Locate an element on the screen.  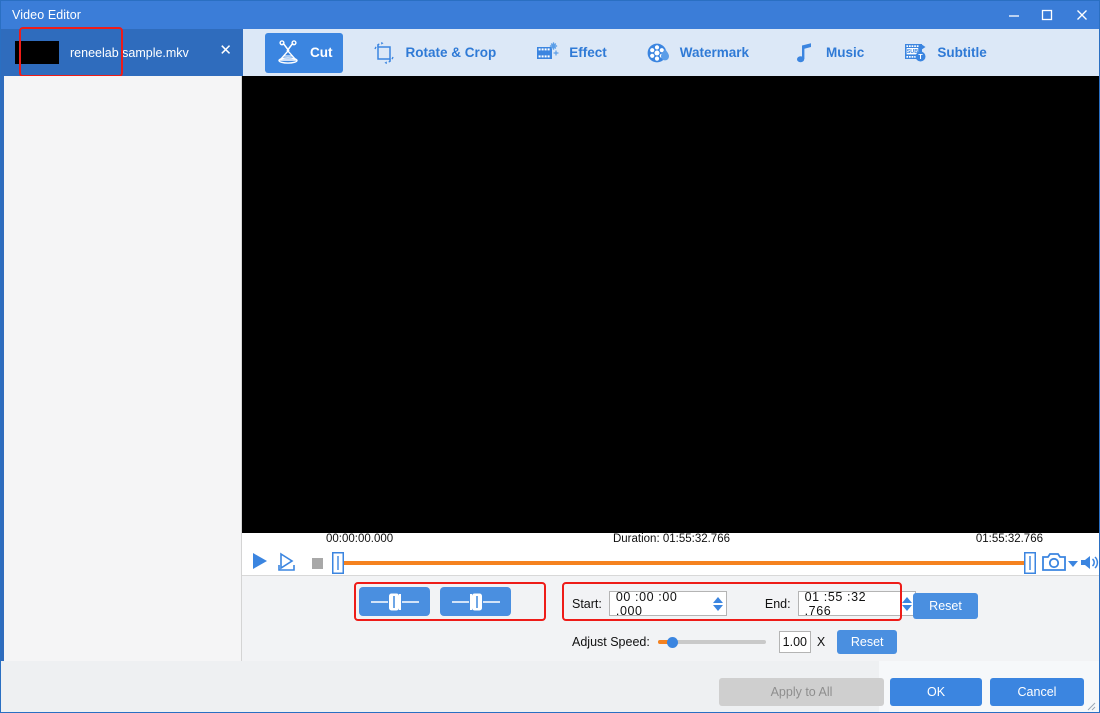
timeline-duration: Duration: 01:55:32.766 is located at coordinates (671, 539).